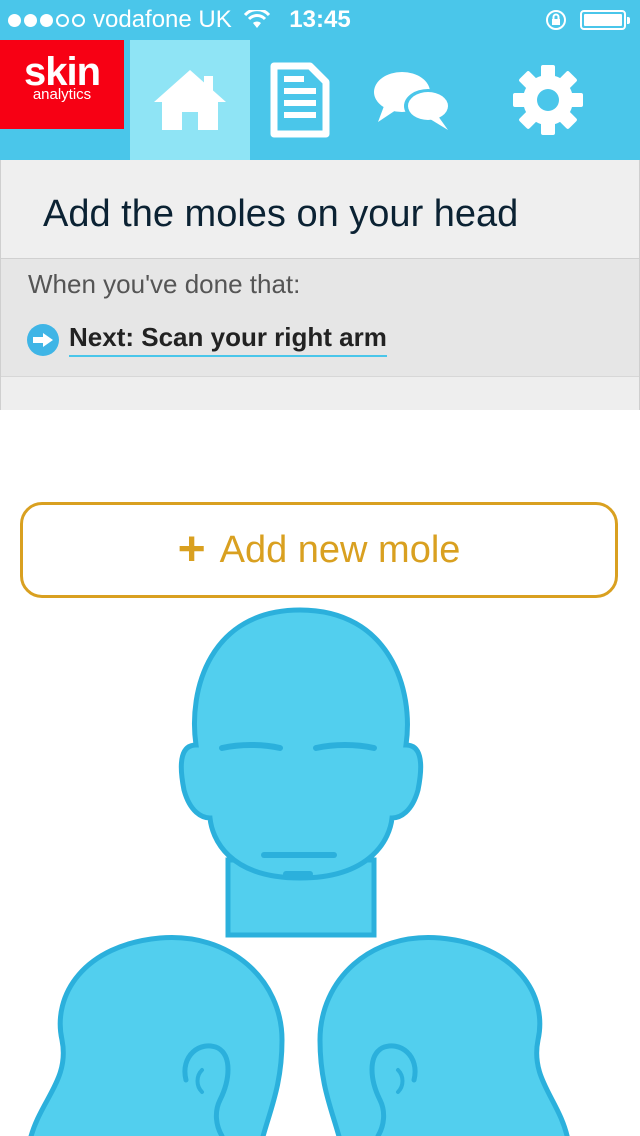 This screenshot has width=640, height=1136. Describe the element at coordinates (605, 20) in the screenshot. I see `battery-icon` at that location.